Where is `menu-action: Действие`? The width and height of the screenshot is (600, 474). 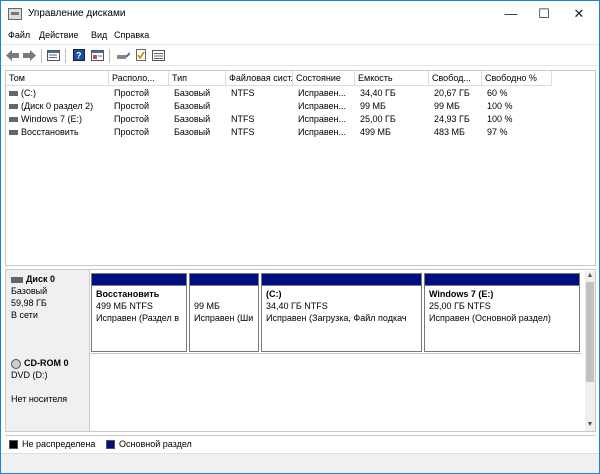 menu-action: Действие is located at coordinates (59, 35).